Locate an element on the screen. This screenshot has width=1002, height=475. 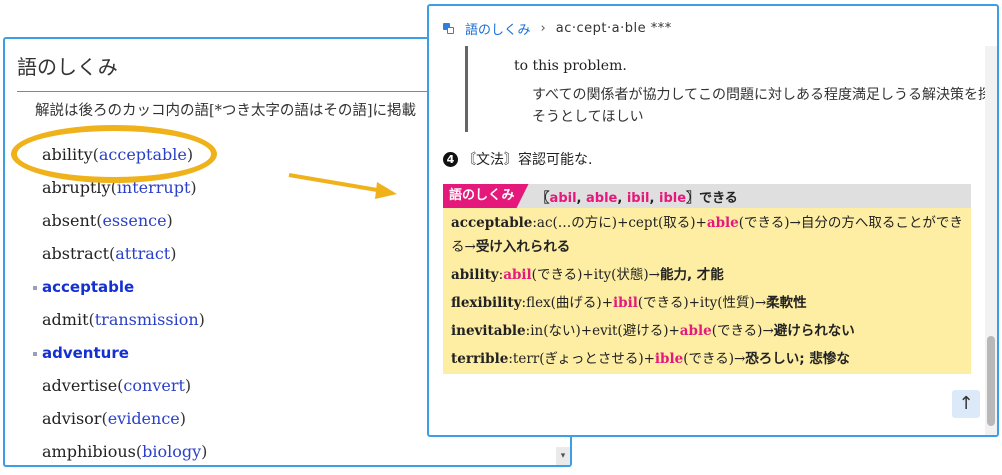
reference-link: convert is located at coordinates (153, 385).